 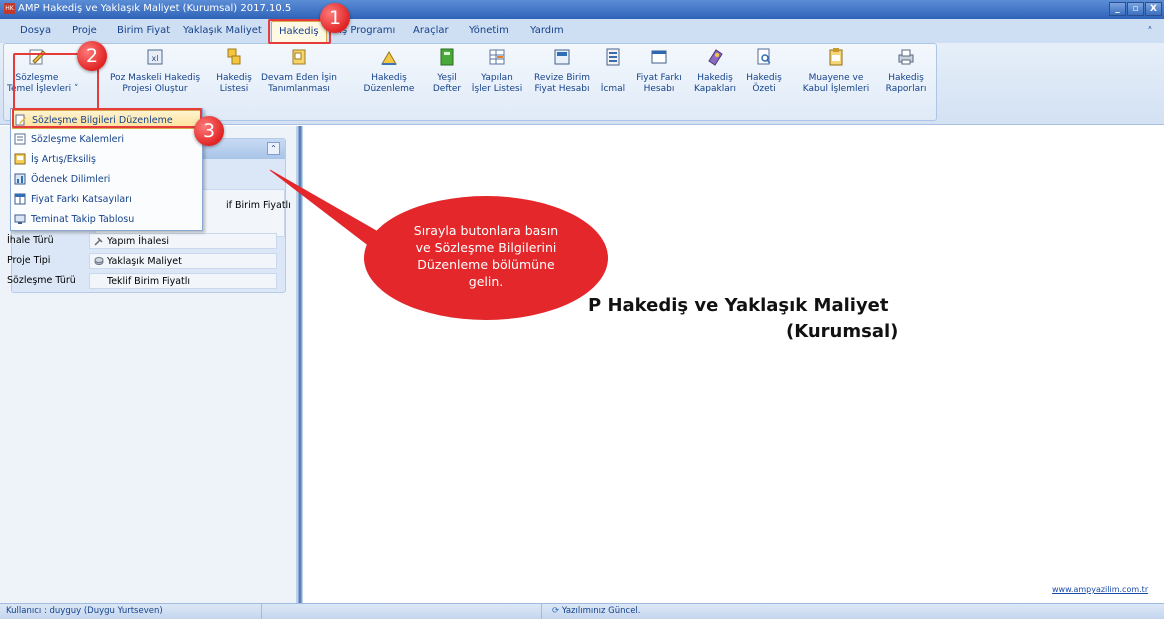 I want to click on tab-dosya: Dosya, so click(x=35, y=30).